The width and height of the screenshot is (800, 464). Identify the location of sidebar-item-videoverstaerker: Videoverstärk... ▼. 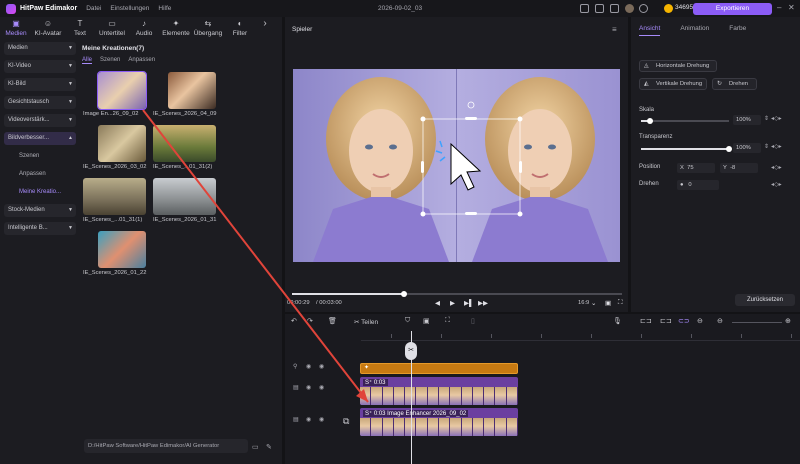
(40, 120).